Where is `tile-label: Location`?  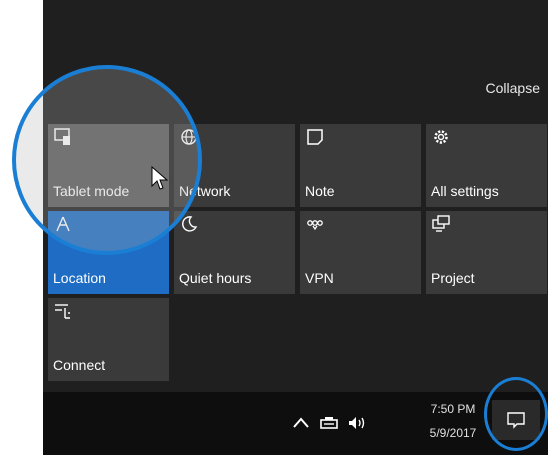
tile-label: Location is located at coordinates (79, 278).